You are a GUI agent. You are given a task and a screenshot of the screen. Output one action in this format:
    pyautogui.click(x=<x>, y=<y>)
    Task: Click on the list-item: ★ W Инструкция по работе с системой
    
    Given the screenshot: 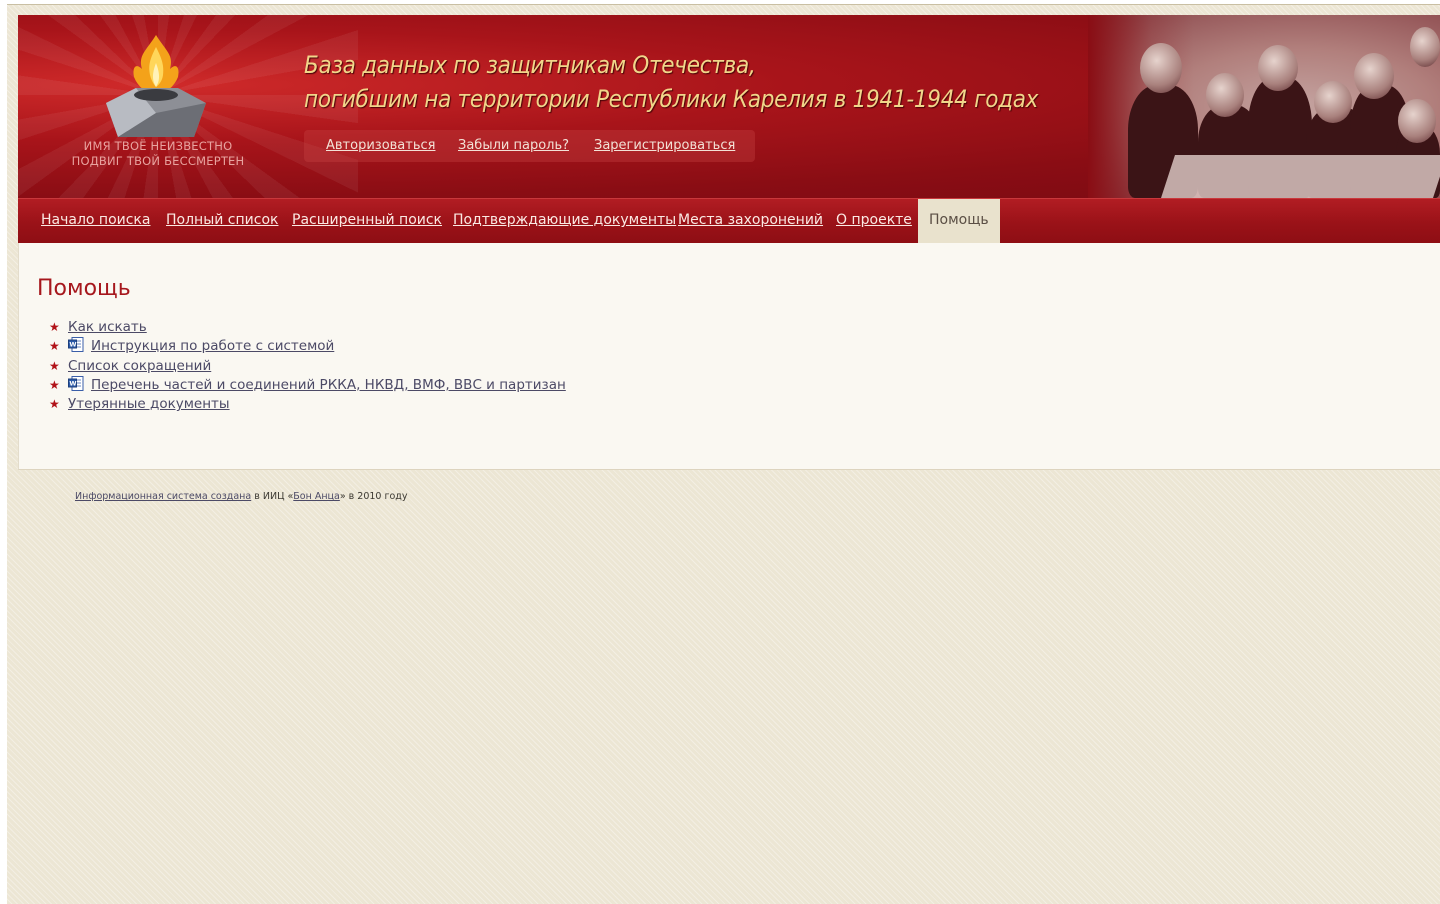 What is the action you would take?
    pyautogui.click(x=307, y=346)
    